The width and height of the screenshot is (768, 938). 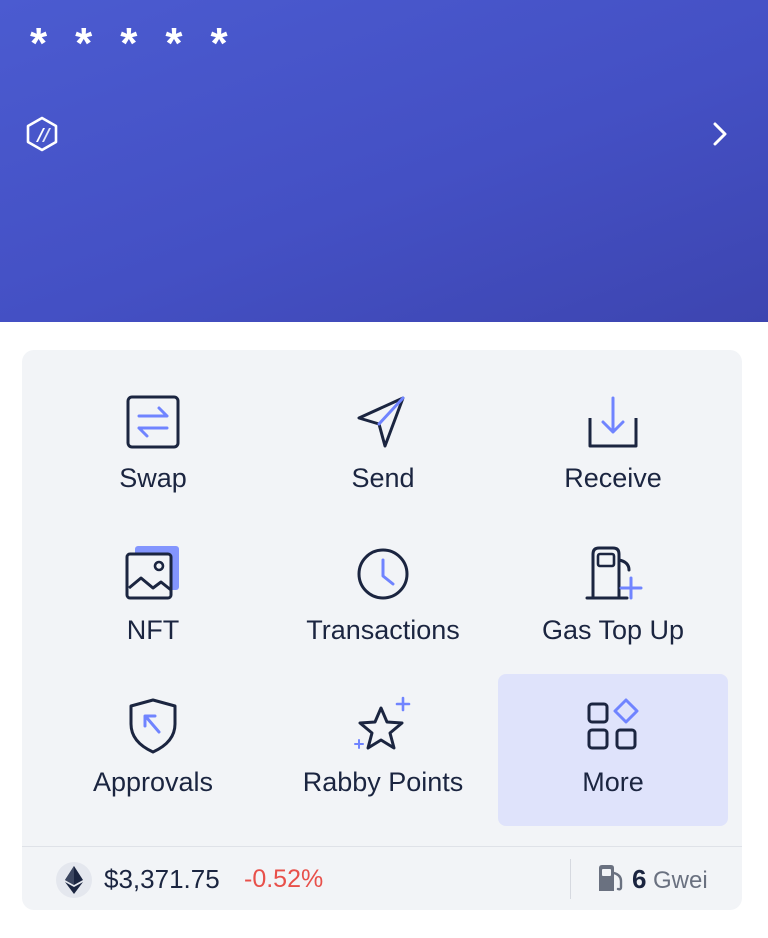 What do you see at coordinates (153, 478) in the screenshot?
I see `swap-label: Swap` at bounding box center [153, 478].